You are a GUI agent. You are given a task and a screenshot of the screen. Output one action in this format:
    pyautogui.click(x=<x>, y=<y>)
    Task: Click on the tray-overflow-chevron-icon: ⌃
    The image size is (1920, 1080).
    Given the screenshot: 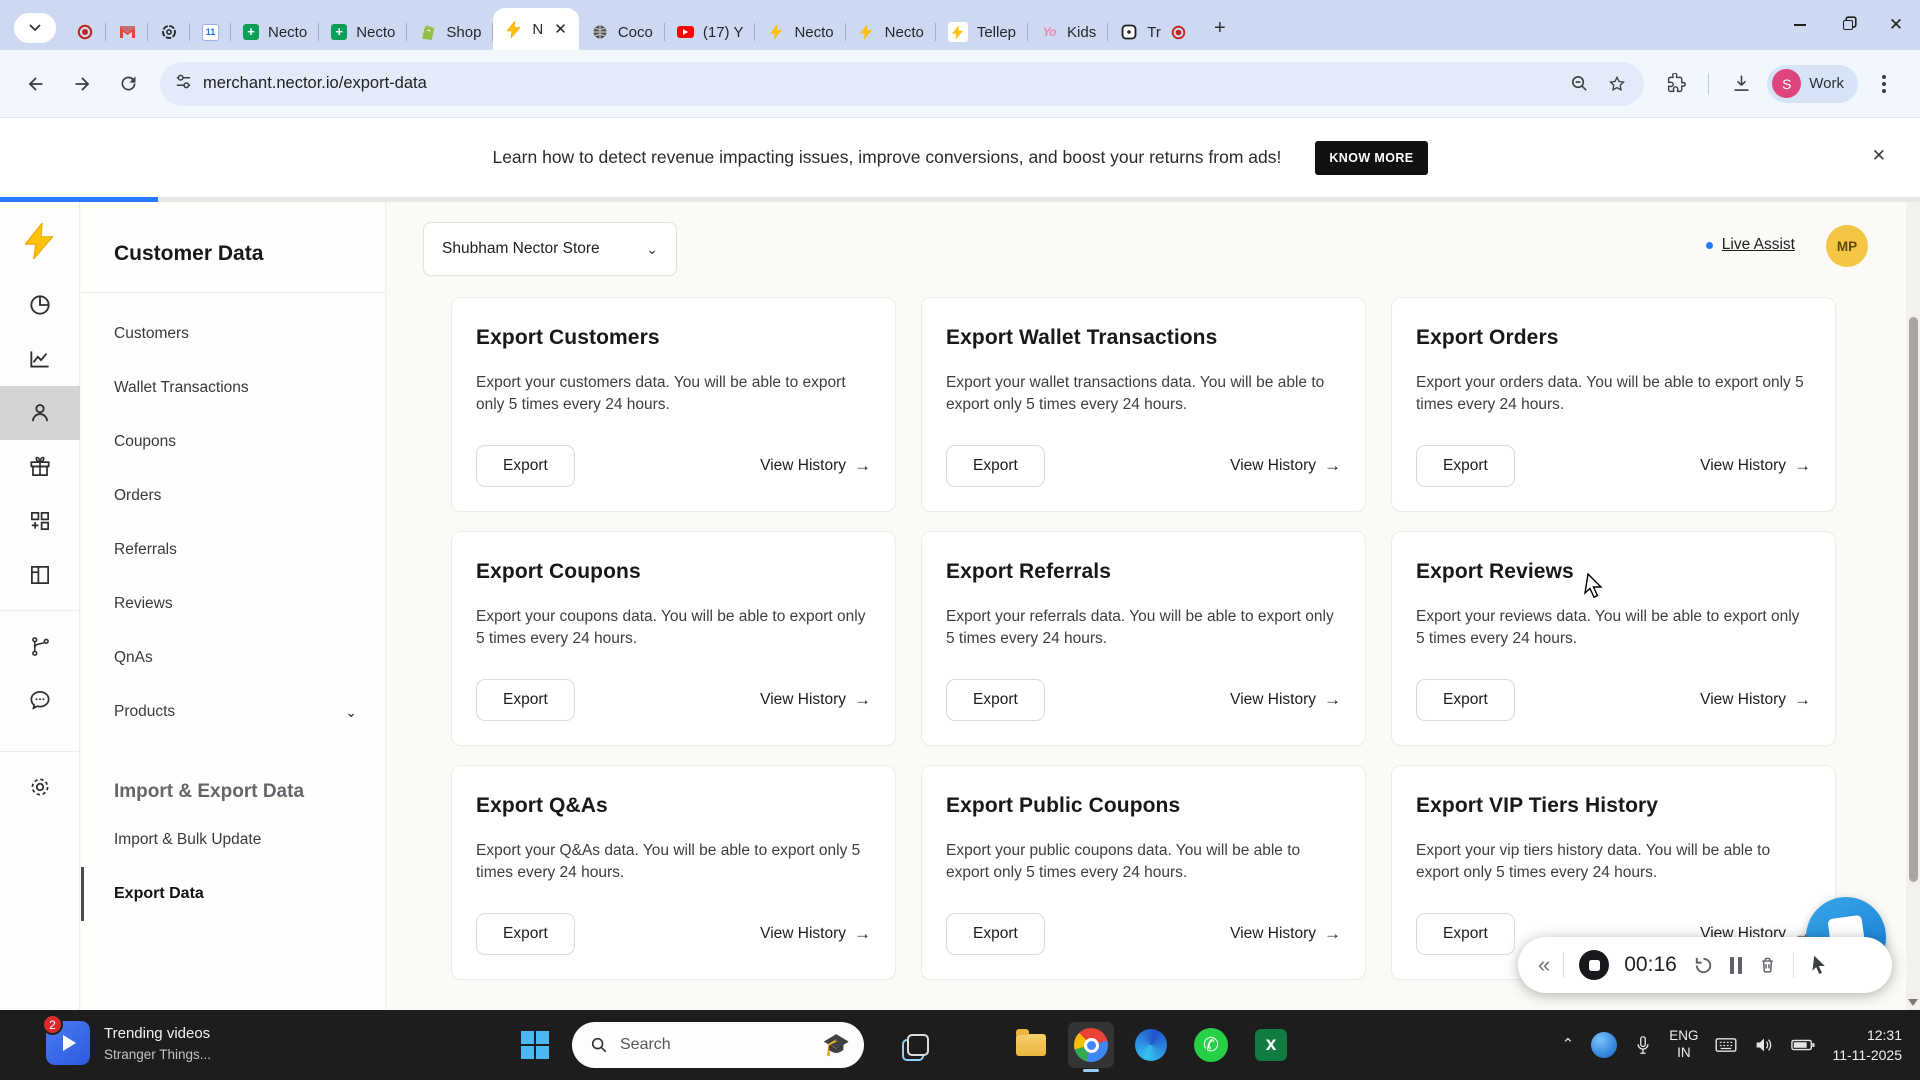 What is the action you would take?
    pyautogui.click(x=1568, y=1044)
    